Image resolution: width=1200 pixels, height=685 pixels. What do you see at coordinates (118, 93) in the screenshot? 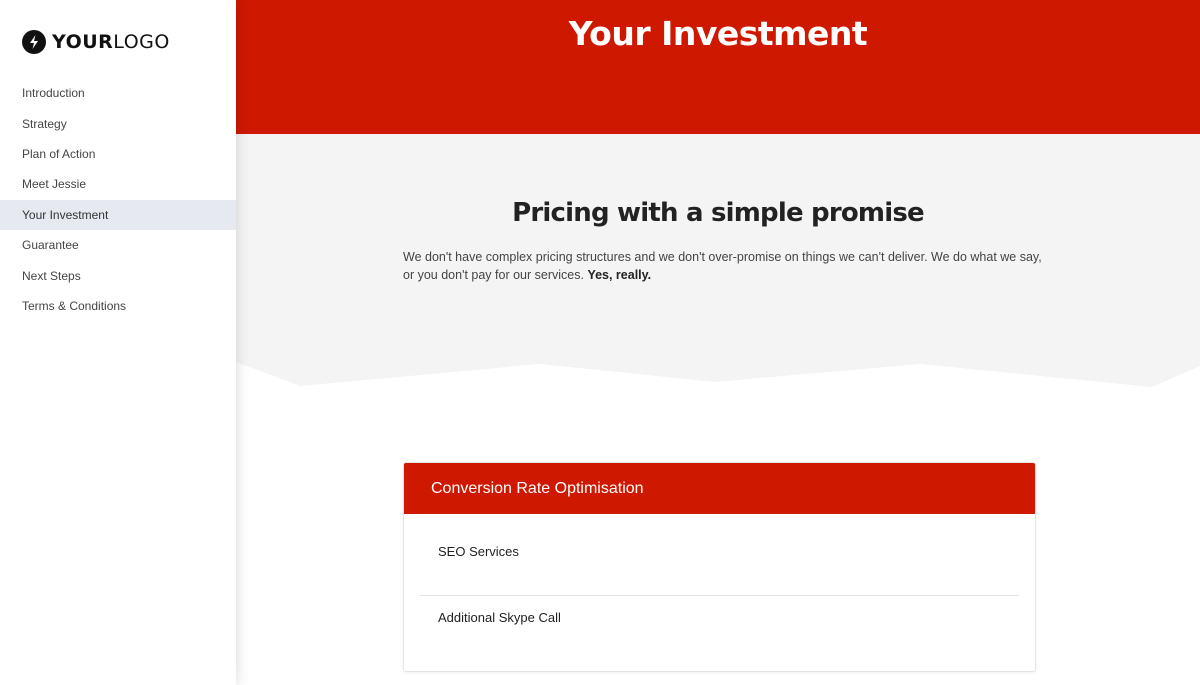
I see `sidebar-item-introduction: Introduction` at bounding box center [118, 93].